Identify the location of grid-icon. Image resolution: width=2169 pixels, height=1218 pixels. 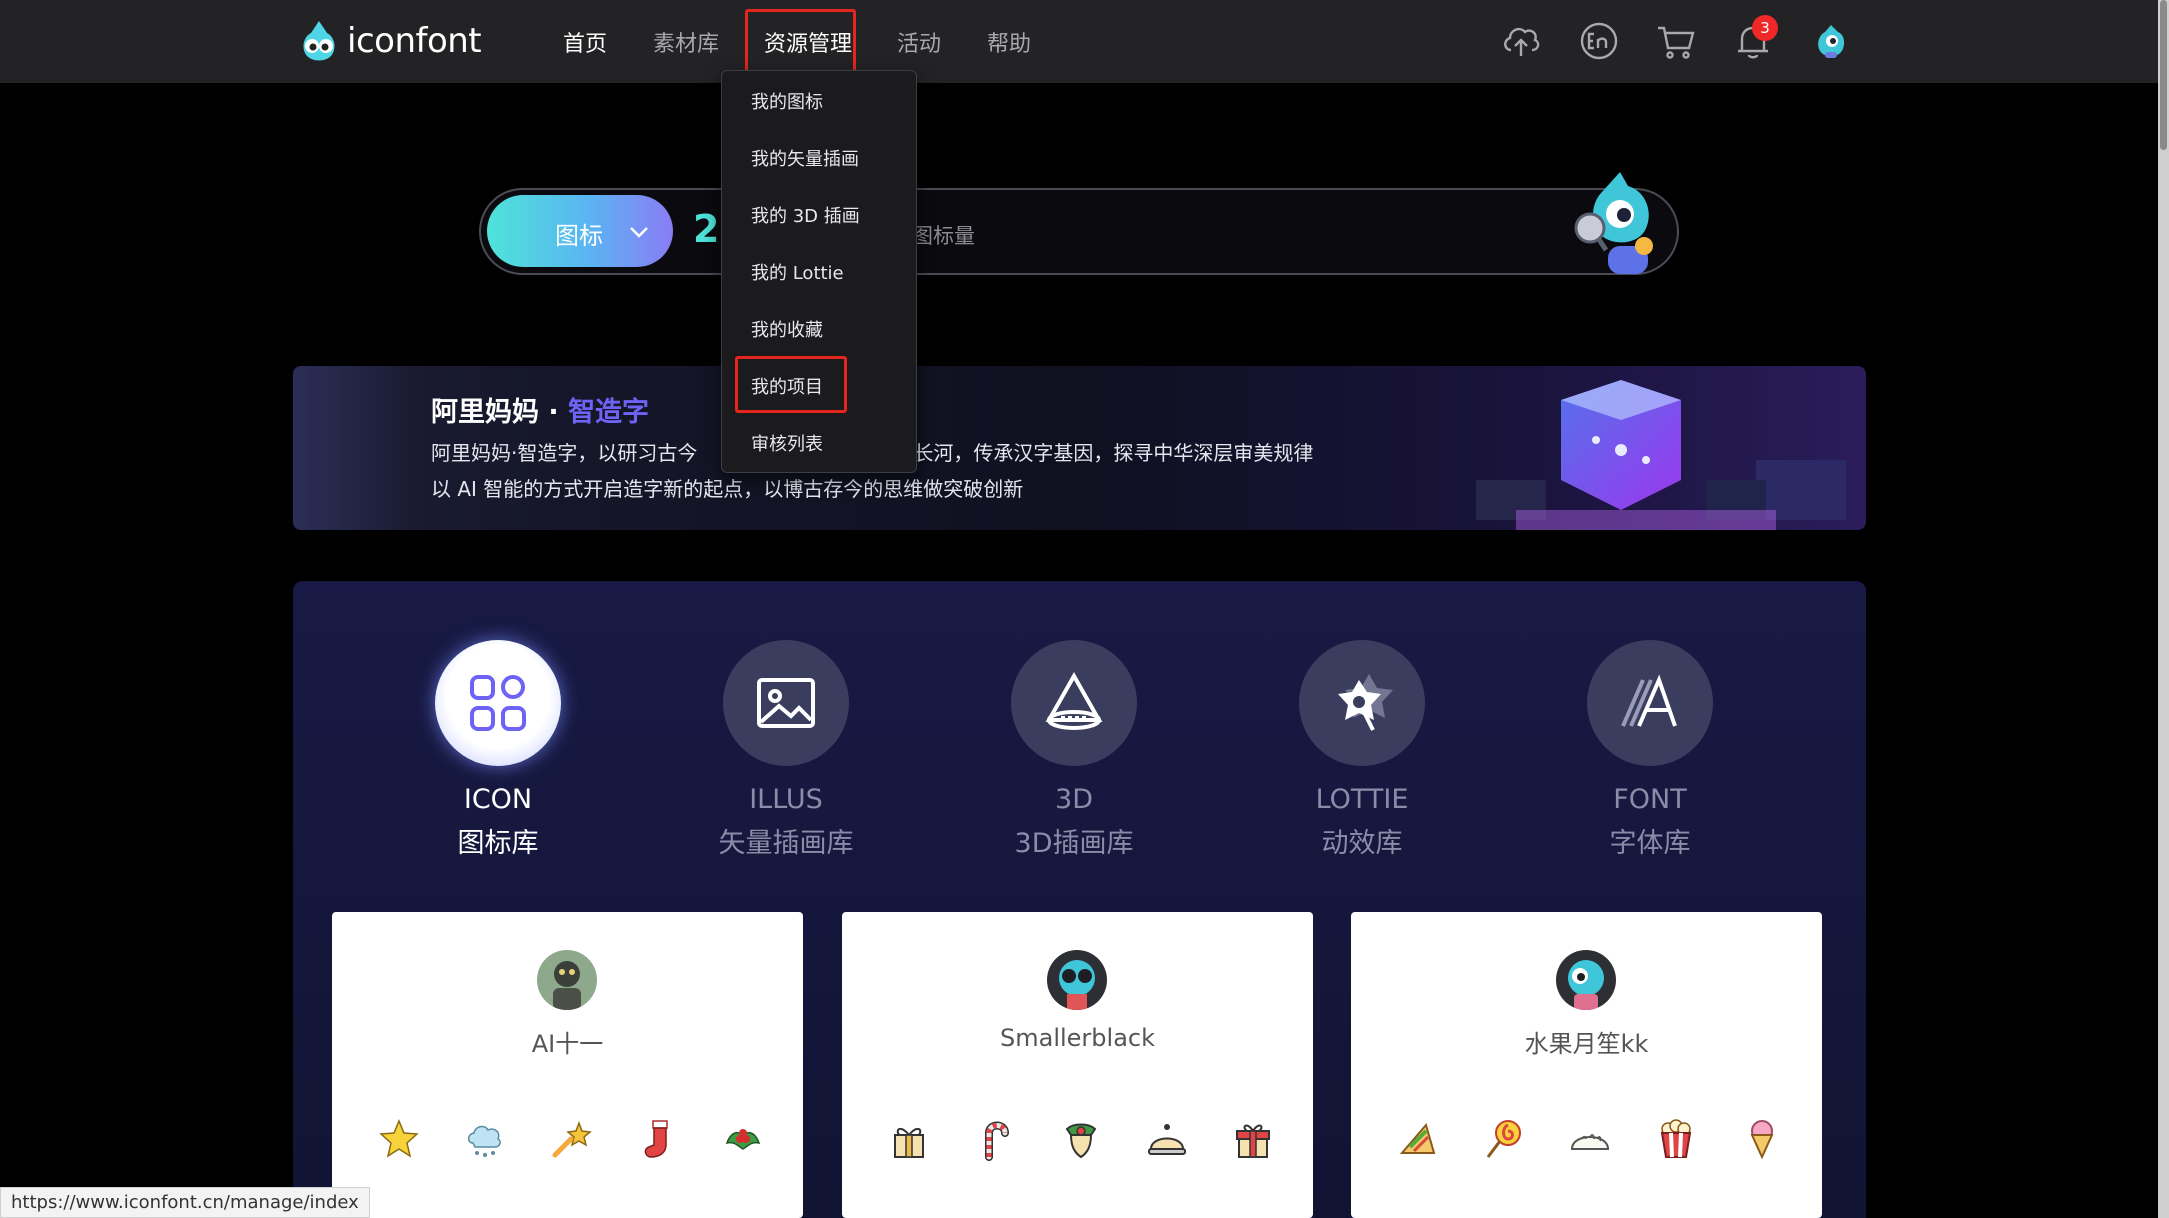
(498, 703).